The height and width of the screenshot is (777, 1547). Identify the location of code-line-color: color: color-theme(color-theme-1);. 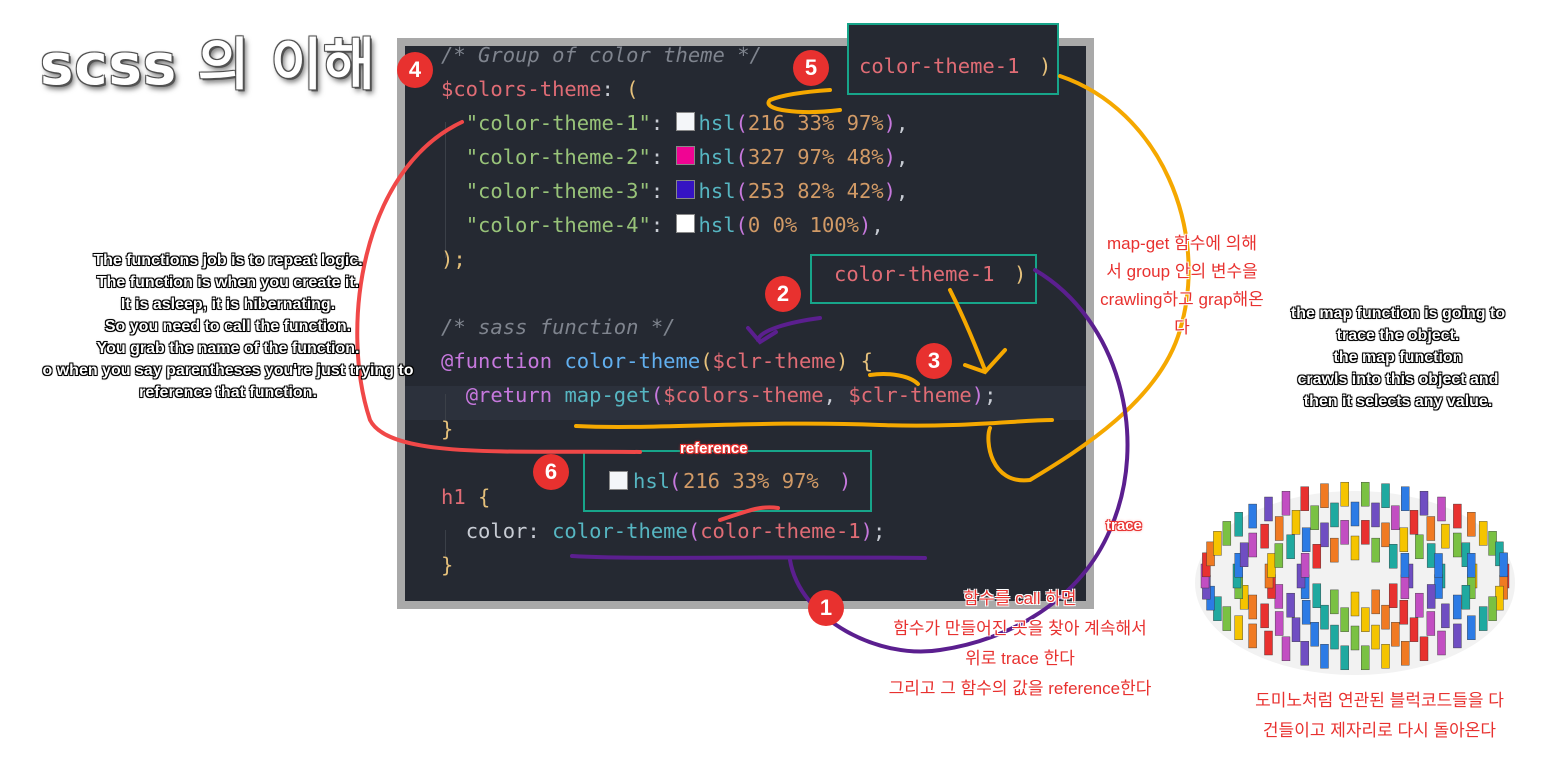
(675, 531).